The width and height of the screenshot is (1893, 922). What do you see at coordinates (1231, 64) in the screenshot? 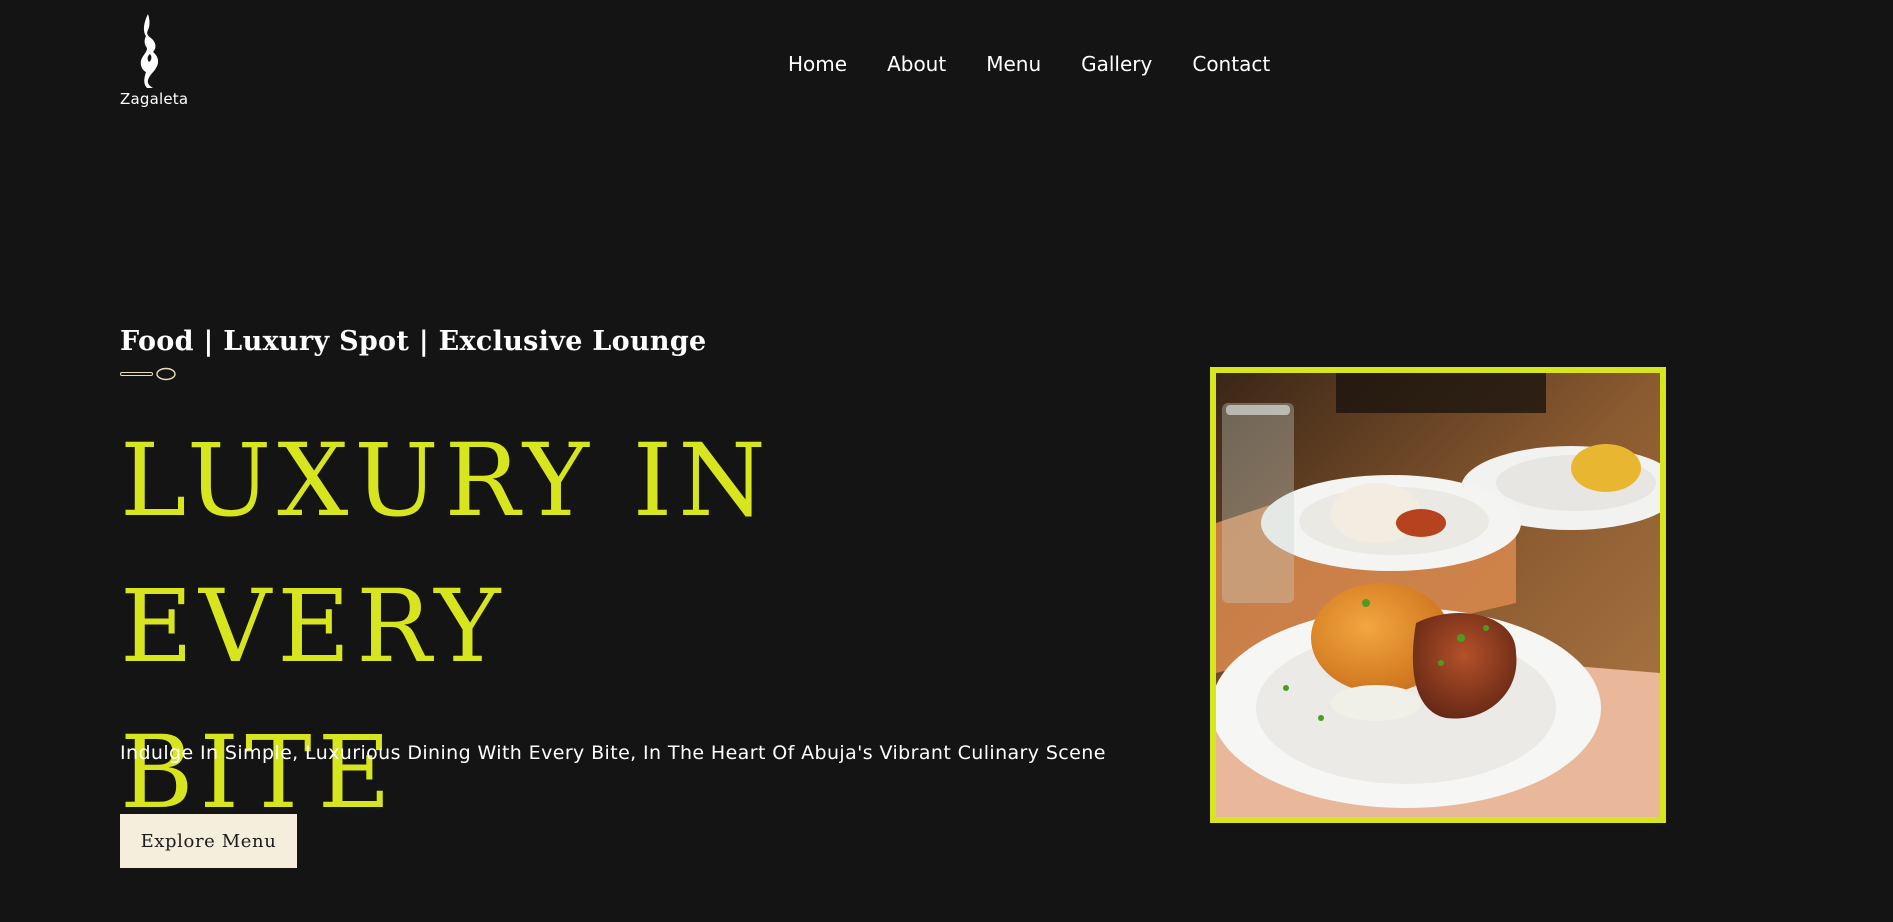
I see `nav-contact: Contact` at bounding box center [1231, 64].